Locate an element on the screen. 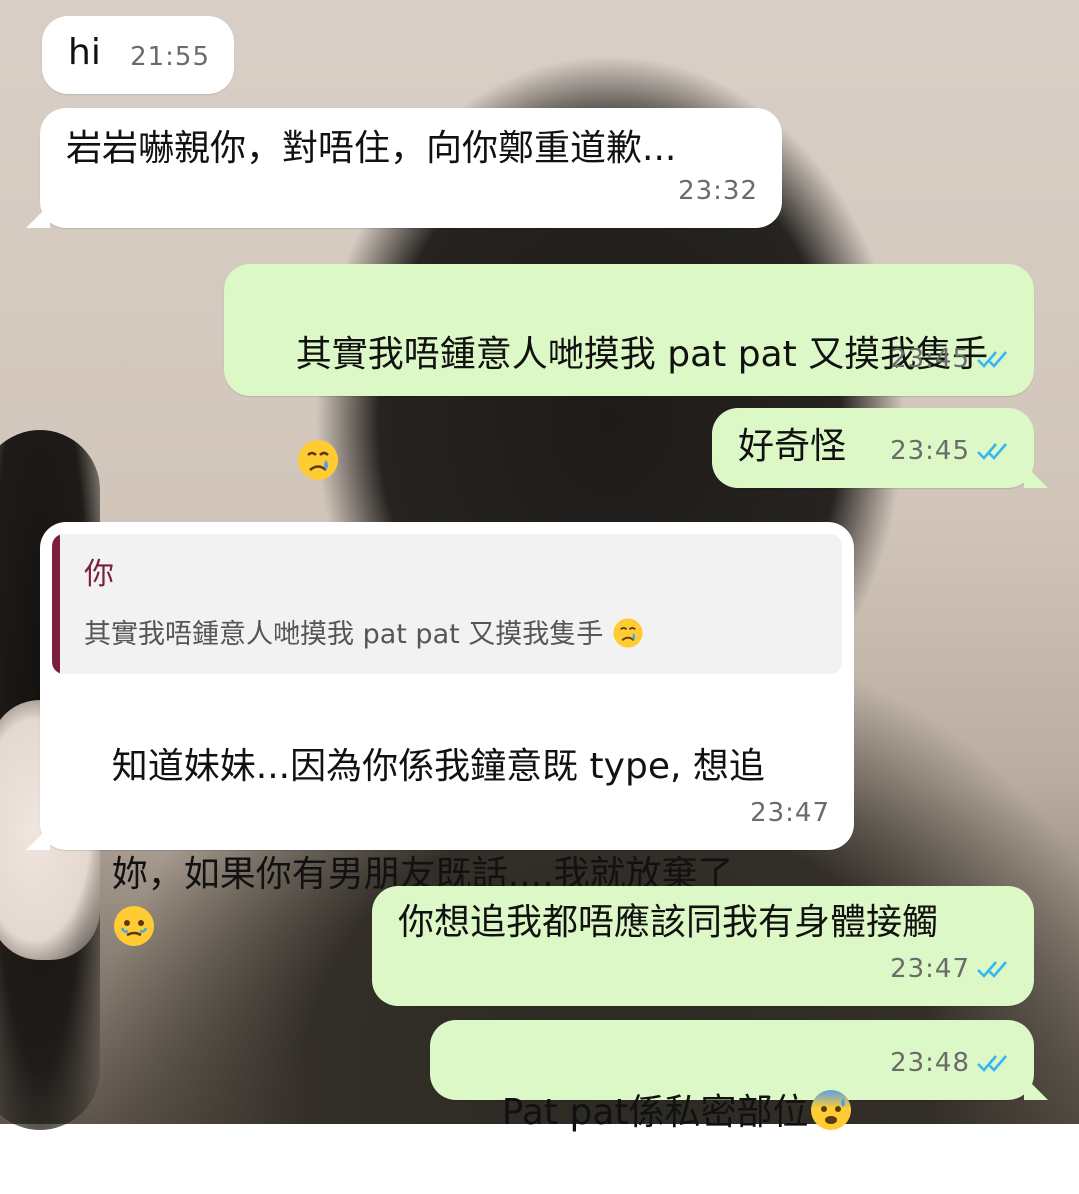 This screenshot has width=1079, height=1194. quote-text-content: 其實我唔鍾意人哋摸我 pat pat 又摸我隻手 is located at coordinates (344, 634).